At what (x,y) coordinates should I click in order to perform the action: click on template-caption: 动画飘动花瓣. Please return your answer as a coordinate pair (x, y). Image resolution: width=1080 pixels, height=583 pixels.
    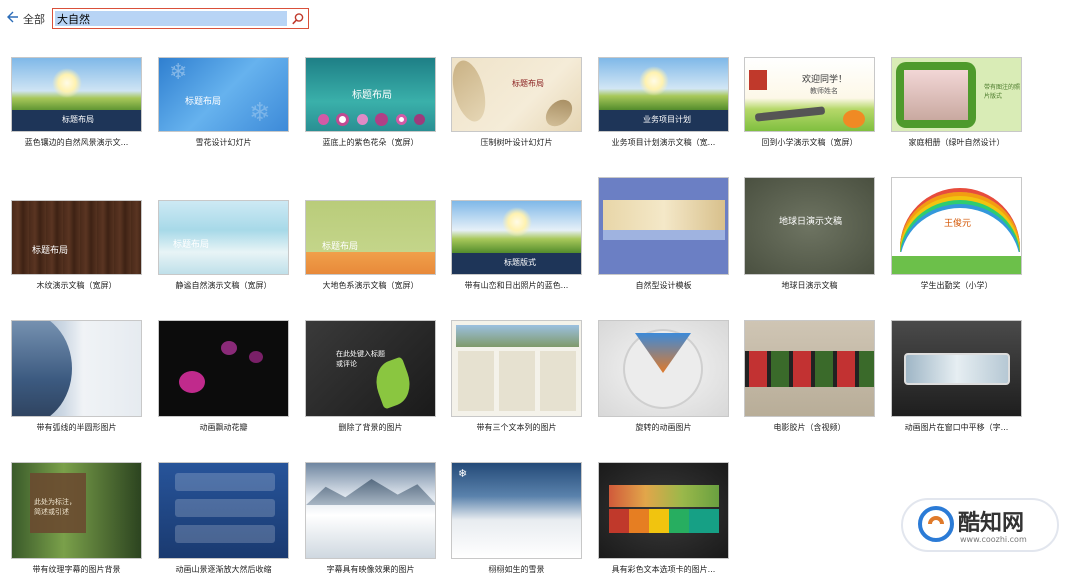
    Looking at the image, I should click on (223, 427).